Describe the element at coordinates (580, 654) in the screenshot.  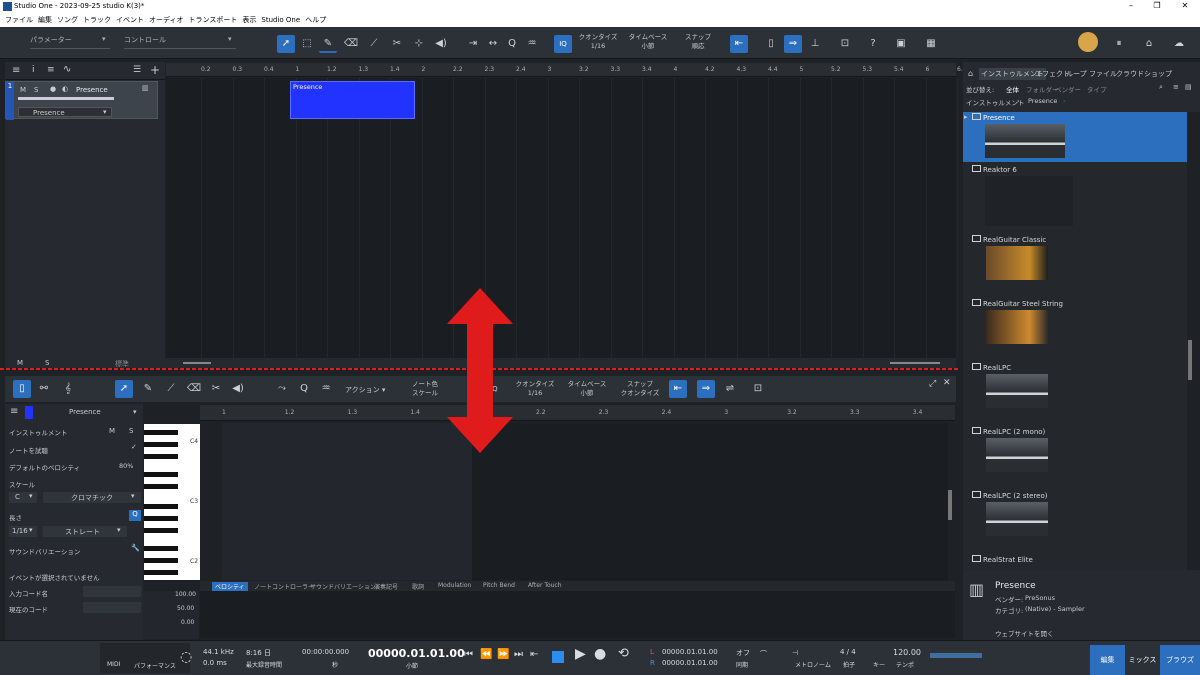
I see `play-icon: ▶` at that location.